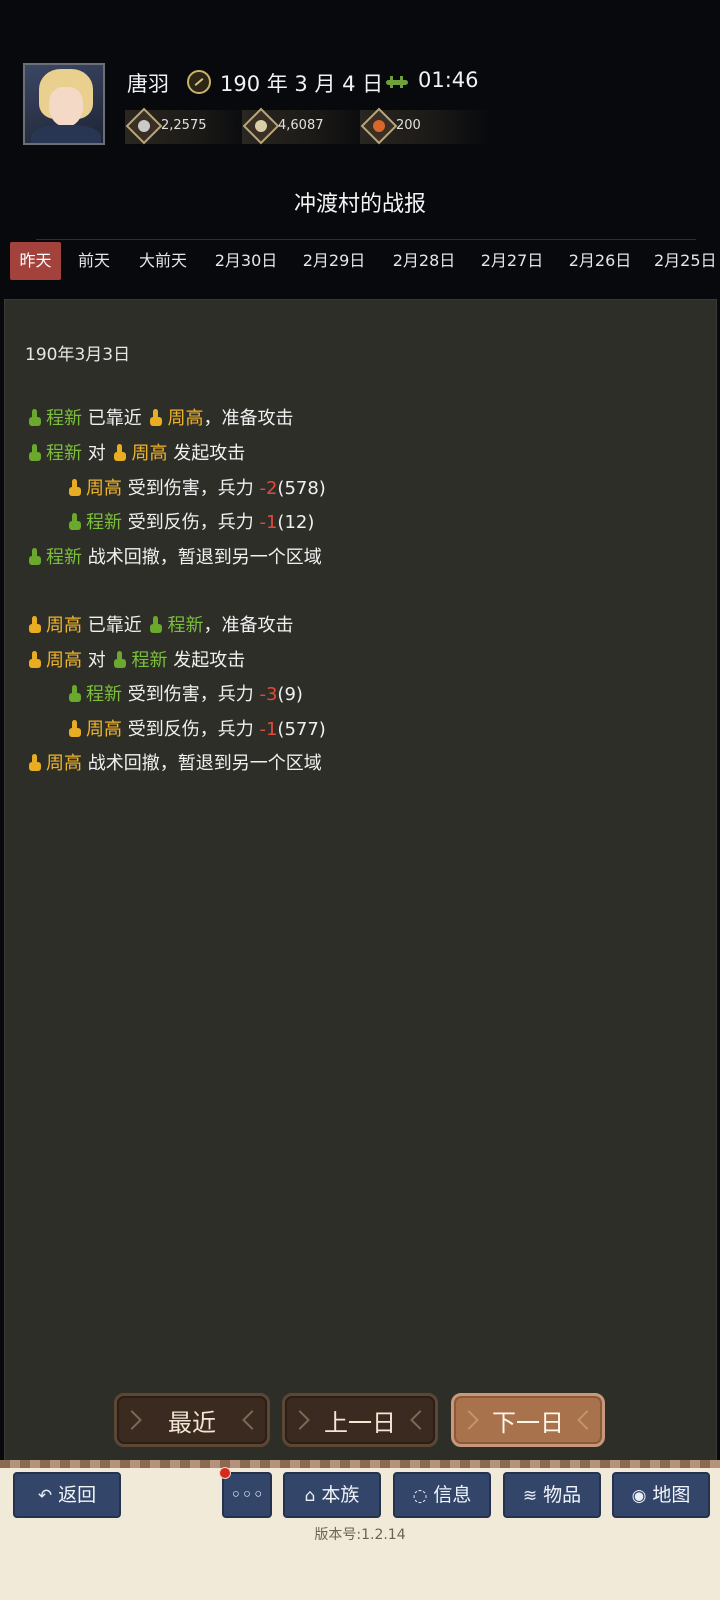 The width and height of the screenshot is (720, 1600). Describe the element at coordinates (268, 694) in the screenshot. I see `troop-delta: -3` at that location.